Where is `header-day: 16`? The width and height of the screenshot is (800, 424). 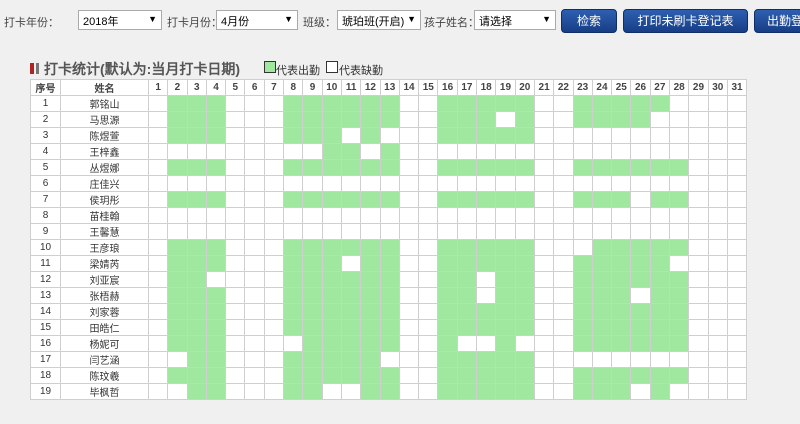 header-day: 16 is located at coordinates (447, 87).